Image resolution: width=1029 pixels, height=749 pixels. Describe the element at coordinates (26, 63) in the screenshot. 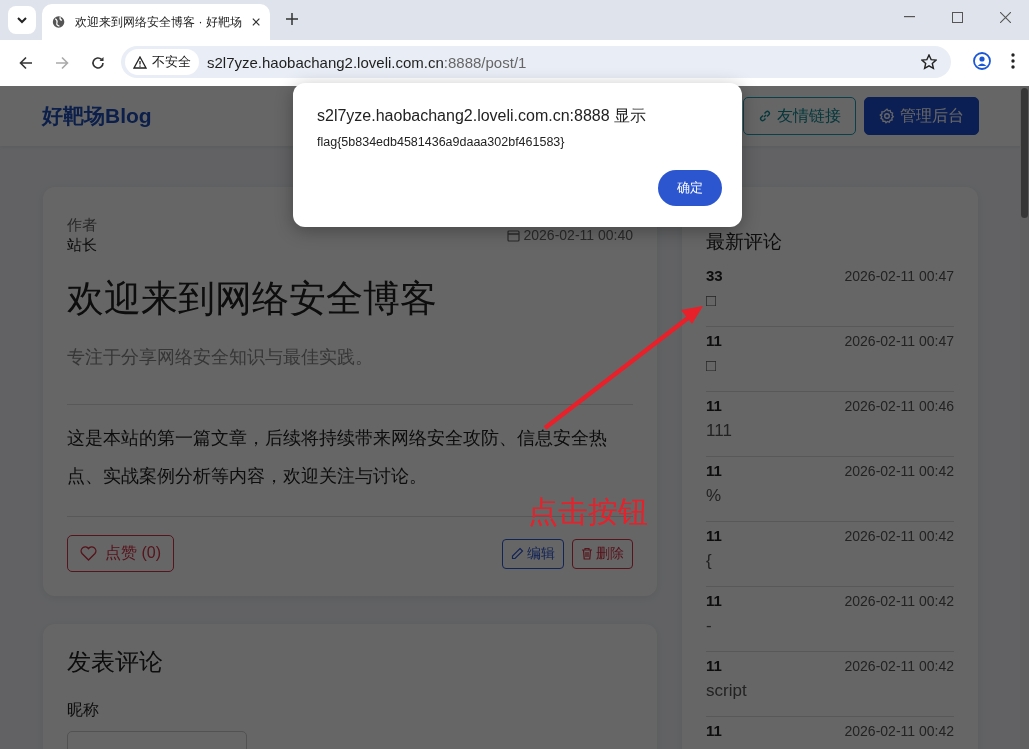

I see `back-icon` at that location.